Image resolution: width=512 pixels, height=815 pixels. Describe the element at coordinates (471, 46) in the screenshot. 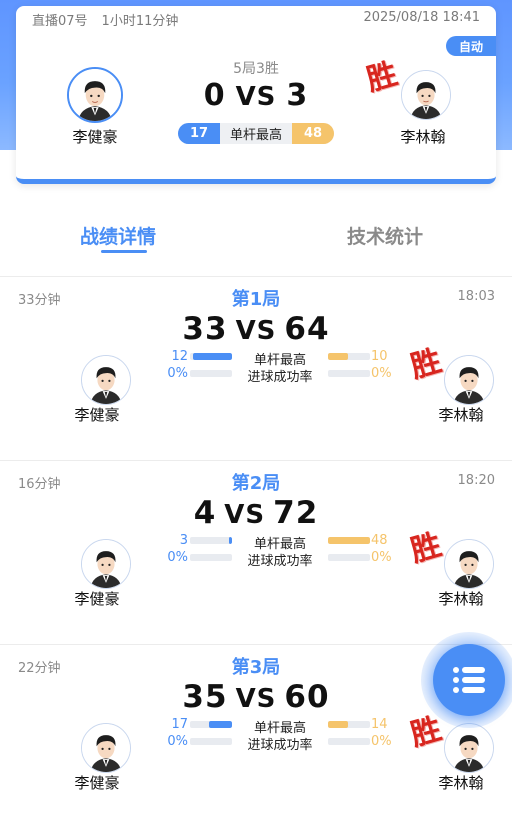

I see `auto-badge: 自动` at that location.